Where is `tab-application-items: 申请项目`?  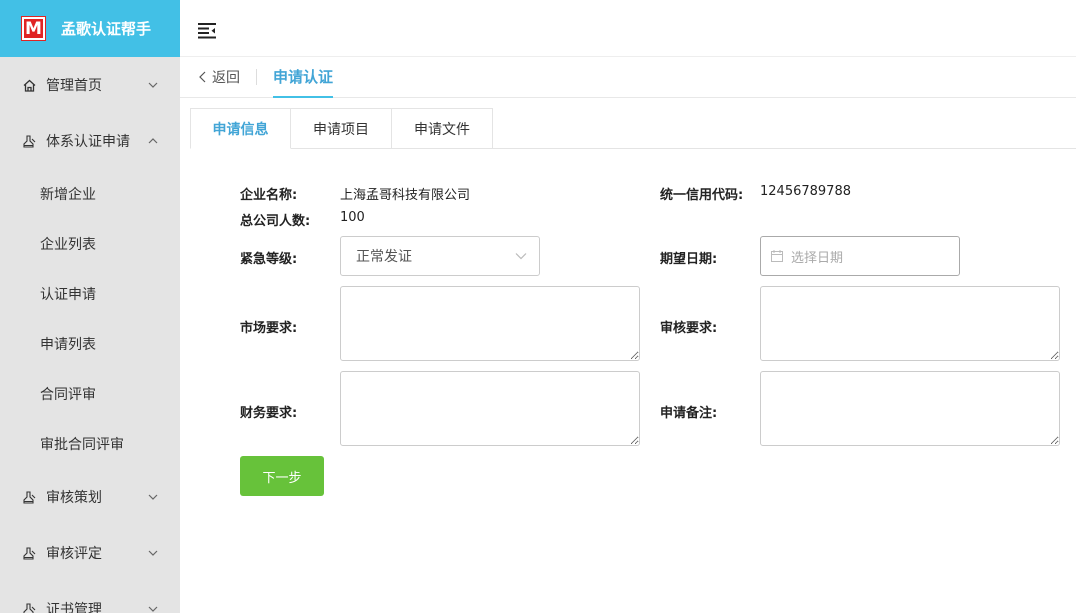 tab-application-items: 申请项目 is located at coordinates (341, 128).